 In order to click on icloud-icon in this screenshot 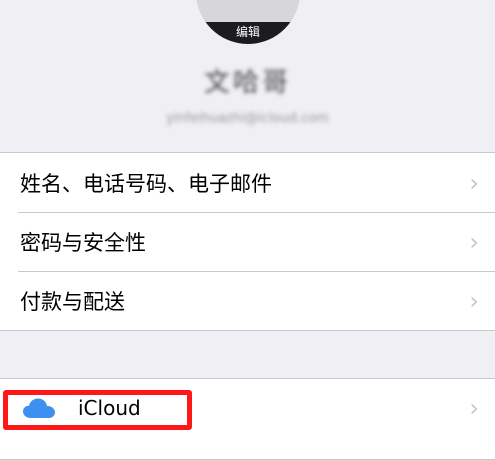, I will do `click(39, 408)`.